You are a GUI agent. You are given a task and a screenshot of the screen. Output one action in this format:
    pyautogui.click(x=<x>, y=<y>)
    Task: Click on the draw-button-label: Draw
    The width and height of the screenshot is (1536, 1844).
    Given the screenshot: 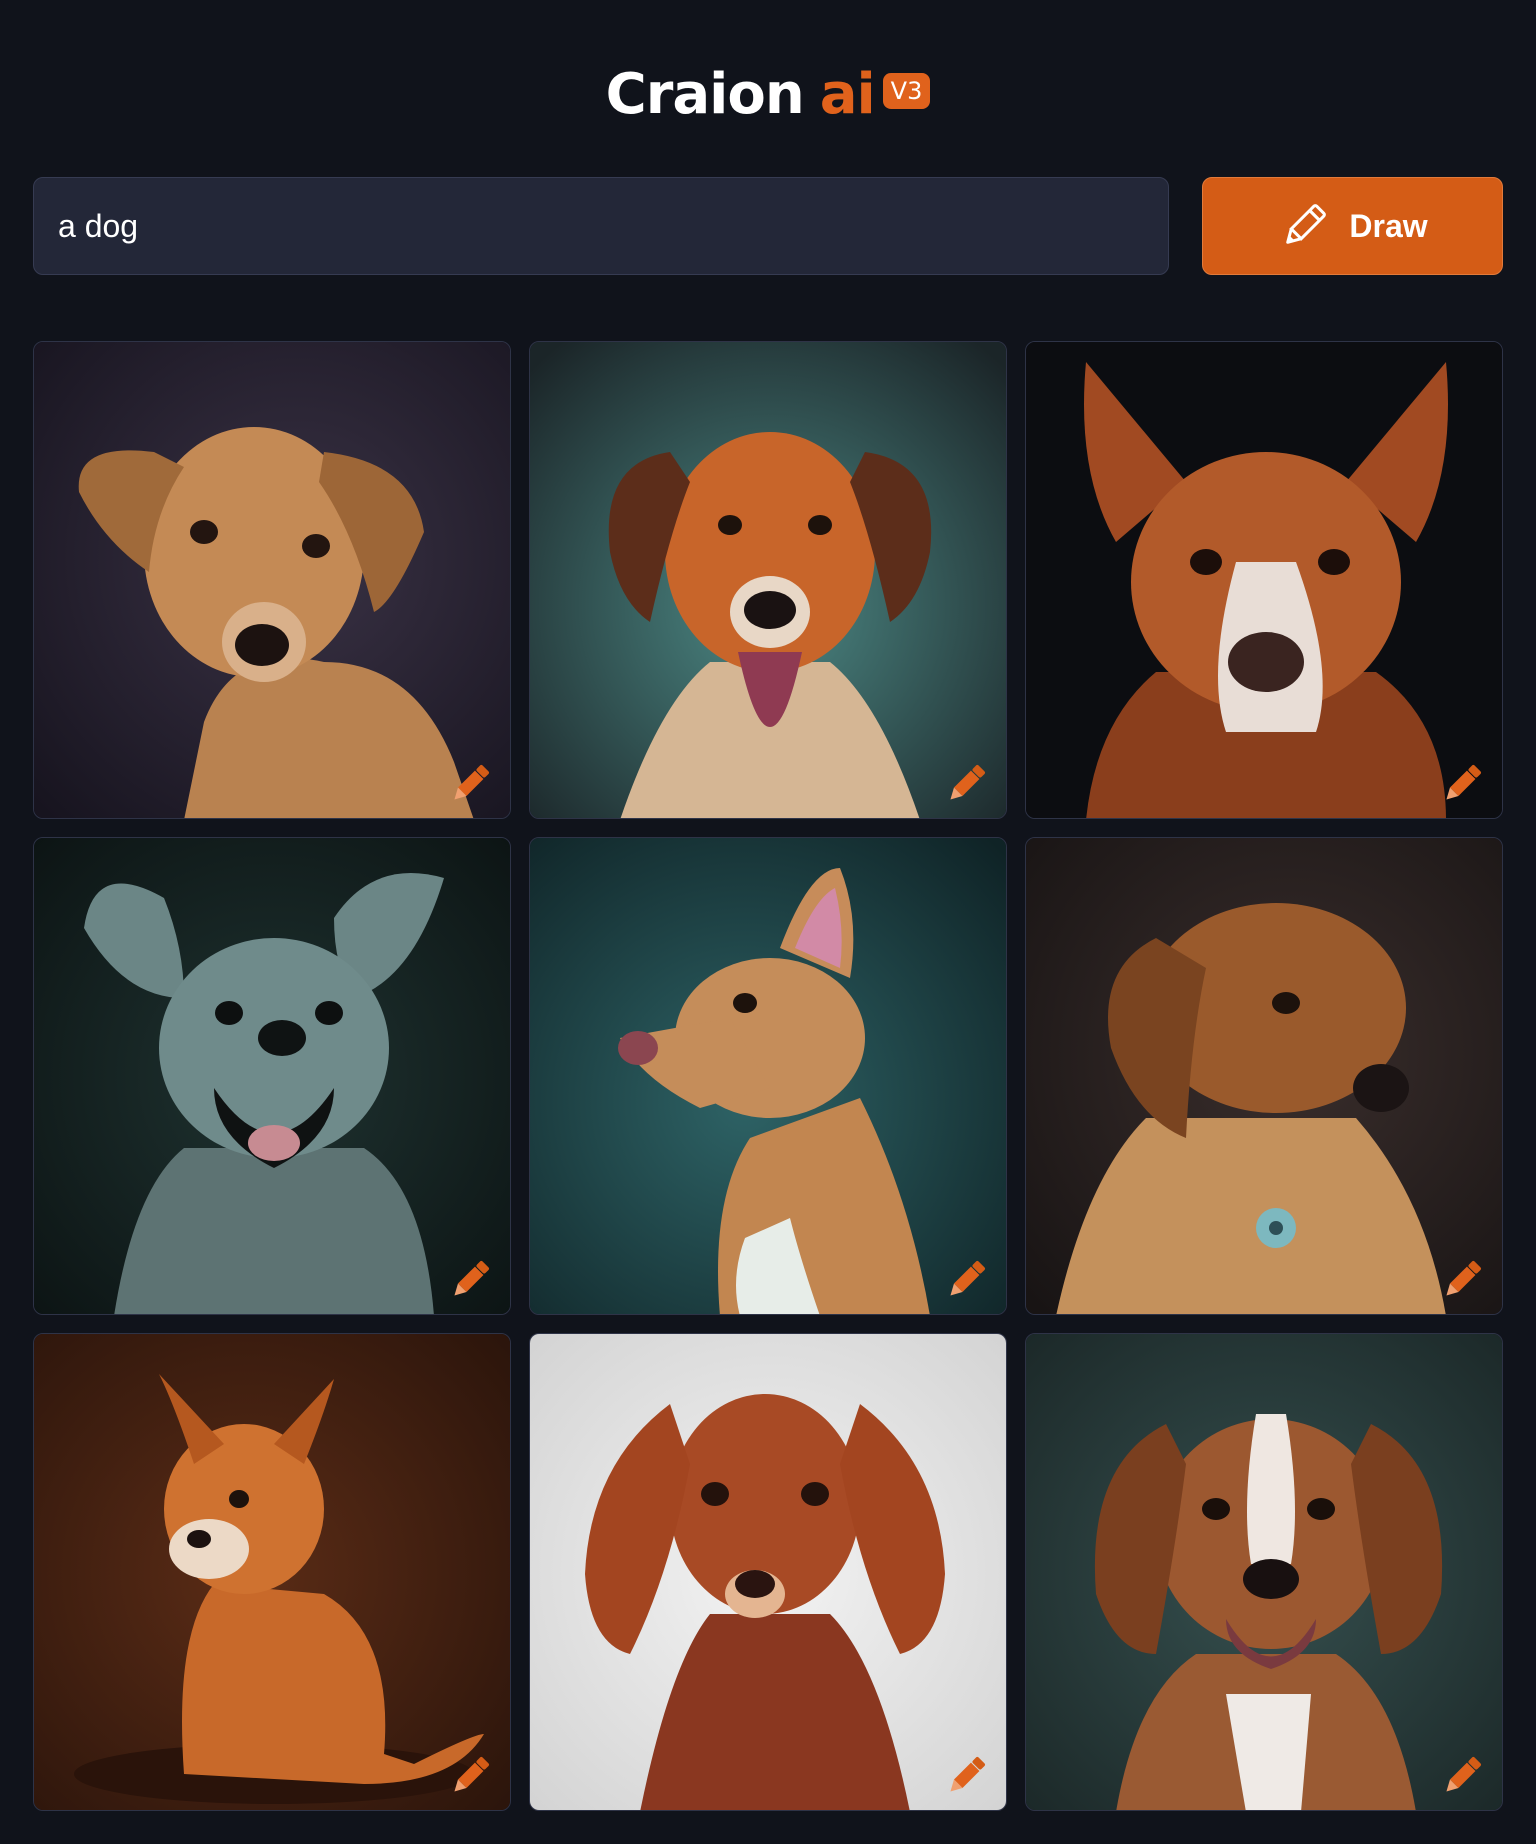 What is the action you would take?
    pyautogui.click(x=1388, y=225)
    